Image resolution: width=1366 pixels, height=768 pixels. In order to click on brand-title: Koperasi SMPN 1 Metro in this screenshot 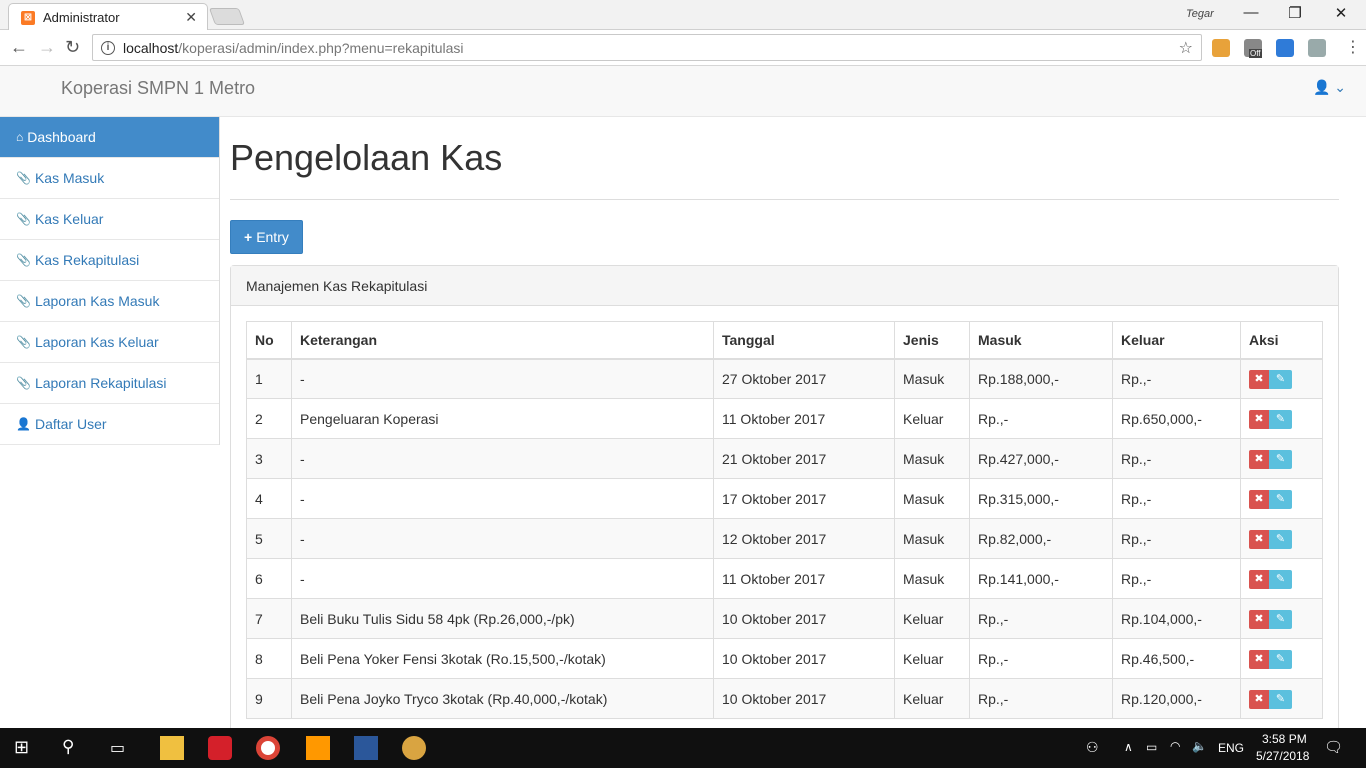, I will do `click(158, 88)`.